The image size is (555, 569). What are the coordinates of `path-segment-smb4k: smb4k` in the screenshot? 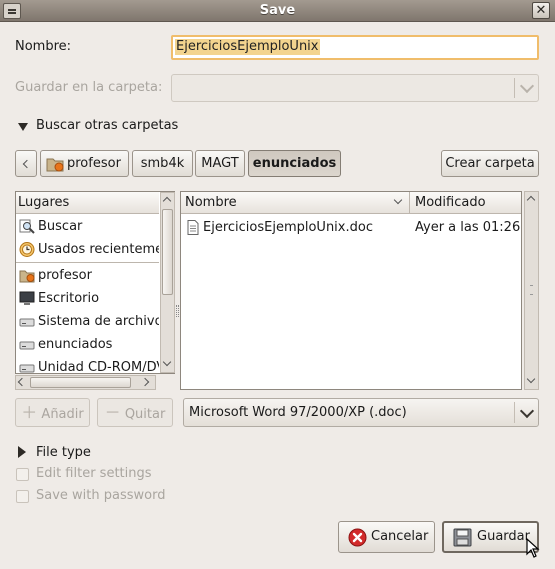 It's located at (162, 163).